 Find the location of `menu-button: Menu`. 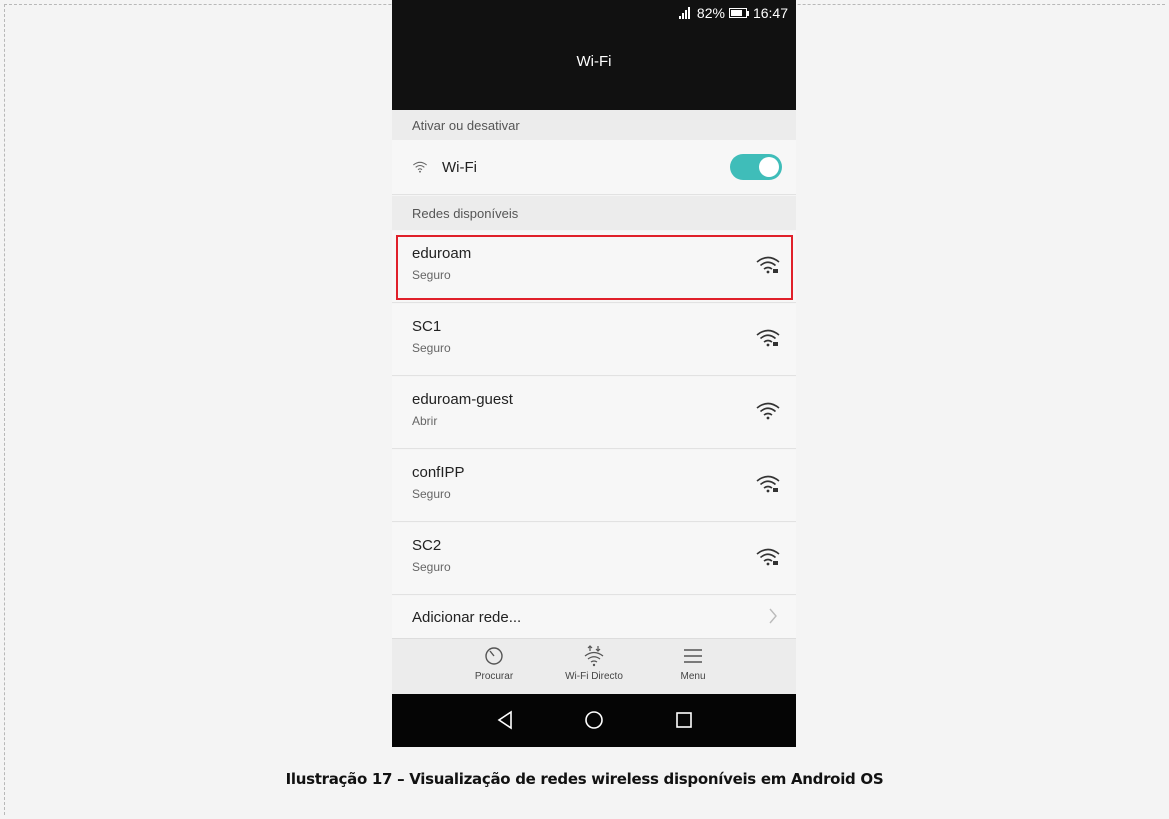

menu-button: Menu is located at coordinates (693, 663).